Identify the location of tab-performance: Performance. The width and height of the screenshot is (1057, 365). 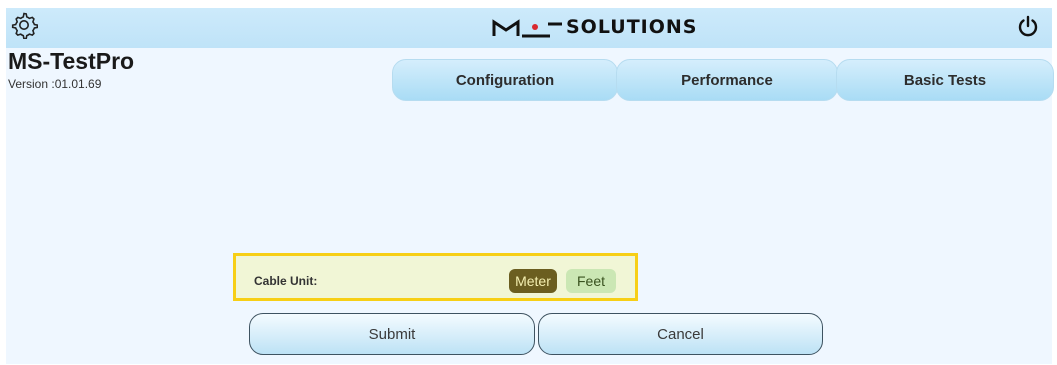
(727, 80).